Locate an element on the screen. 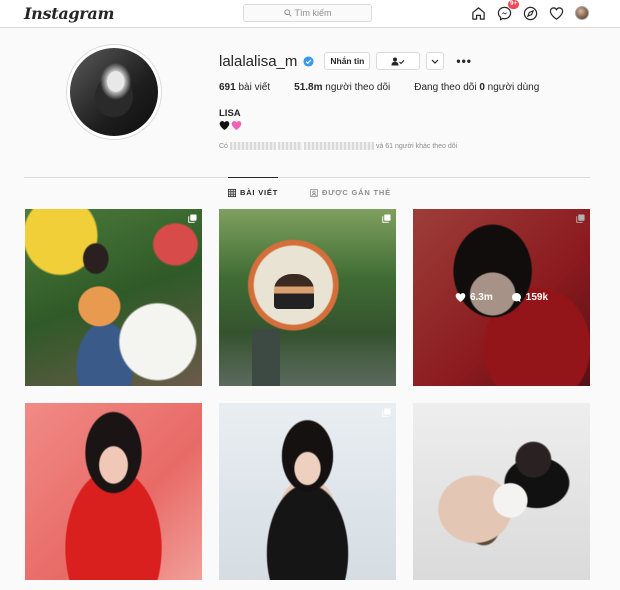 The height and width of the screenshot is (590, 620). bio is located at coordinates (230, 125).